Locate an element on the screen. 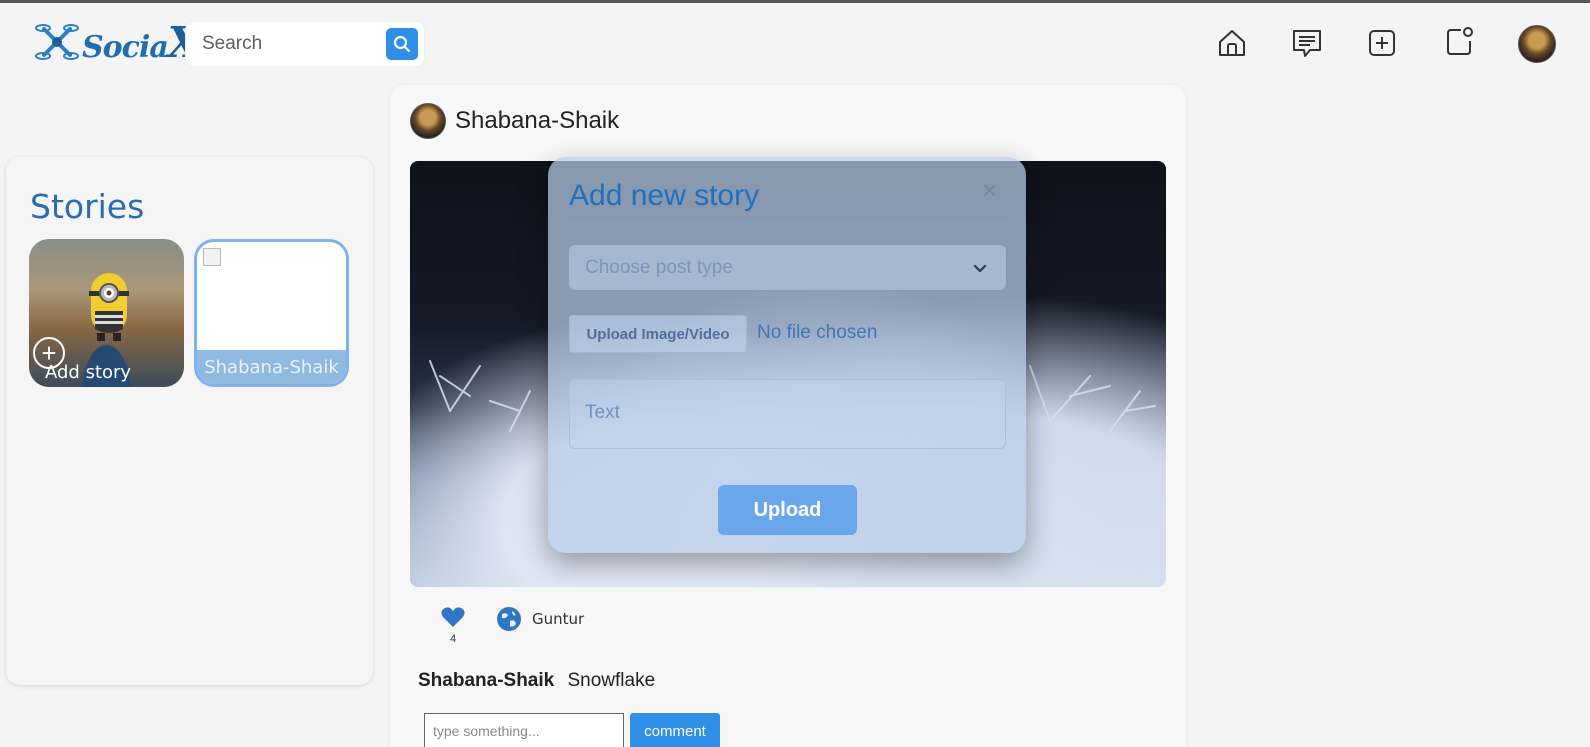 The width and height of the screenshot is (1590, 747). notifications-button is located at coordinates (1460, 41).